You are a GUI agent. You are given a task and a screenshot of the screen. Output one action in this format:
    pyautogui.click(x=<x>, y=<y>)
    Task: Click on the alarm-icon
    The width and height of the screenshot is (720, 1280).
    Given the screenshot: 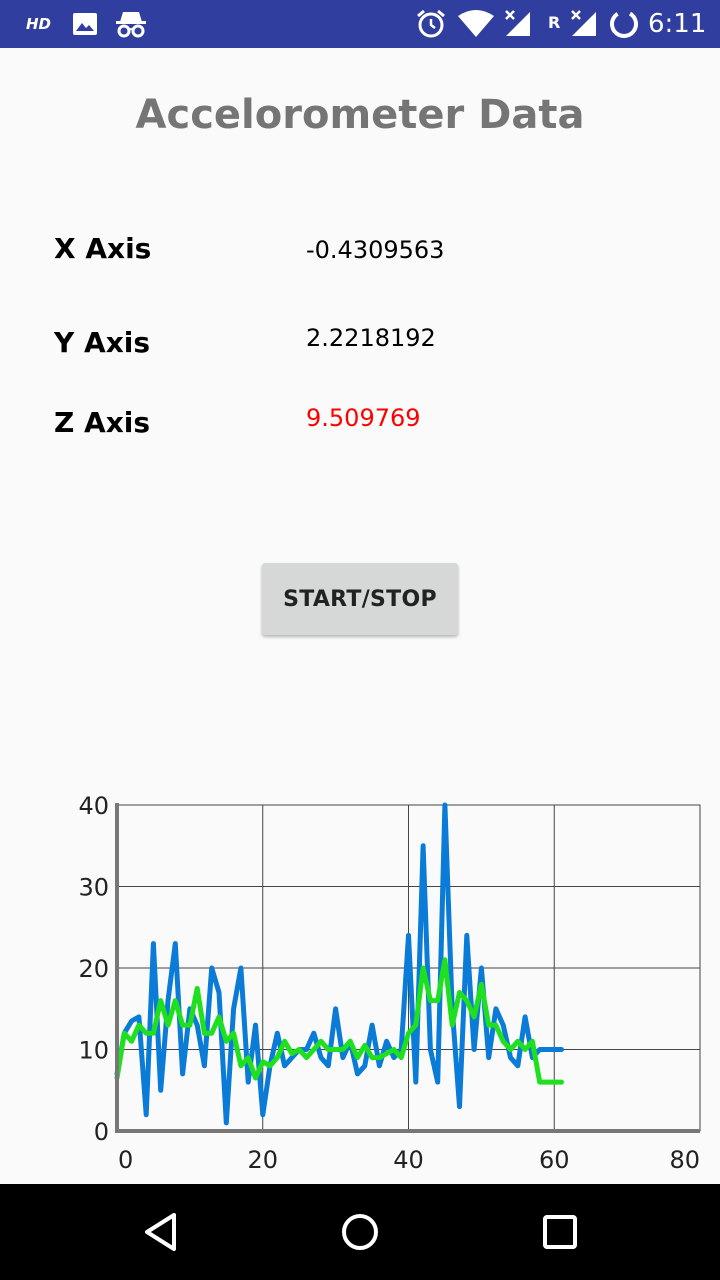 What is the action you would take?
    pyautogui.click(x=431, y=23)
    